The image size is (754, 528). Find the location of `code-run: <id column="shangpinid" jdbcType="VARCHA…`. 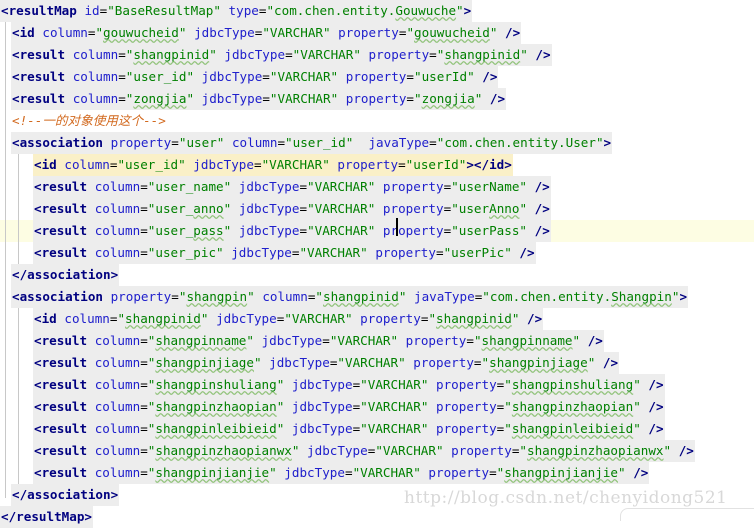

code-run: <id column="shangpinid" jdbcType="VARCHA… is located at coordinates (288, 319).